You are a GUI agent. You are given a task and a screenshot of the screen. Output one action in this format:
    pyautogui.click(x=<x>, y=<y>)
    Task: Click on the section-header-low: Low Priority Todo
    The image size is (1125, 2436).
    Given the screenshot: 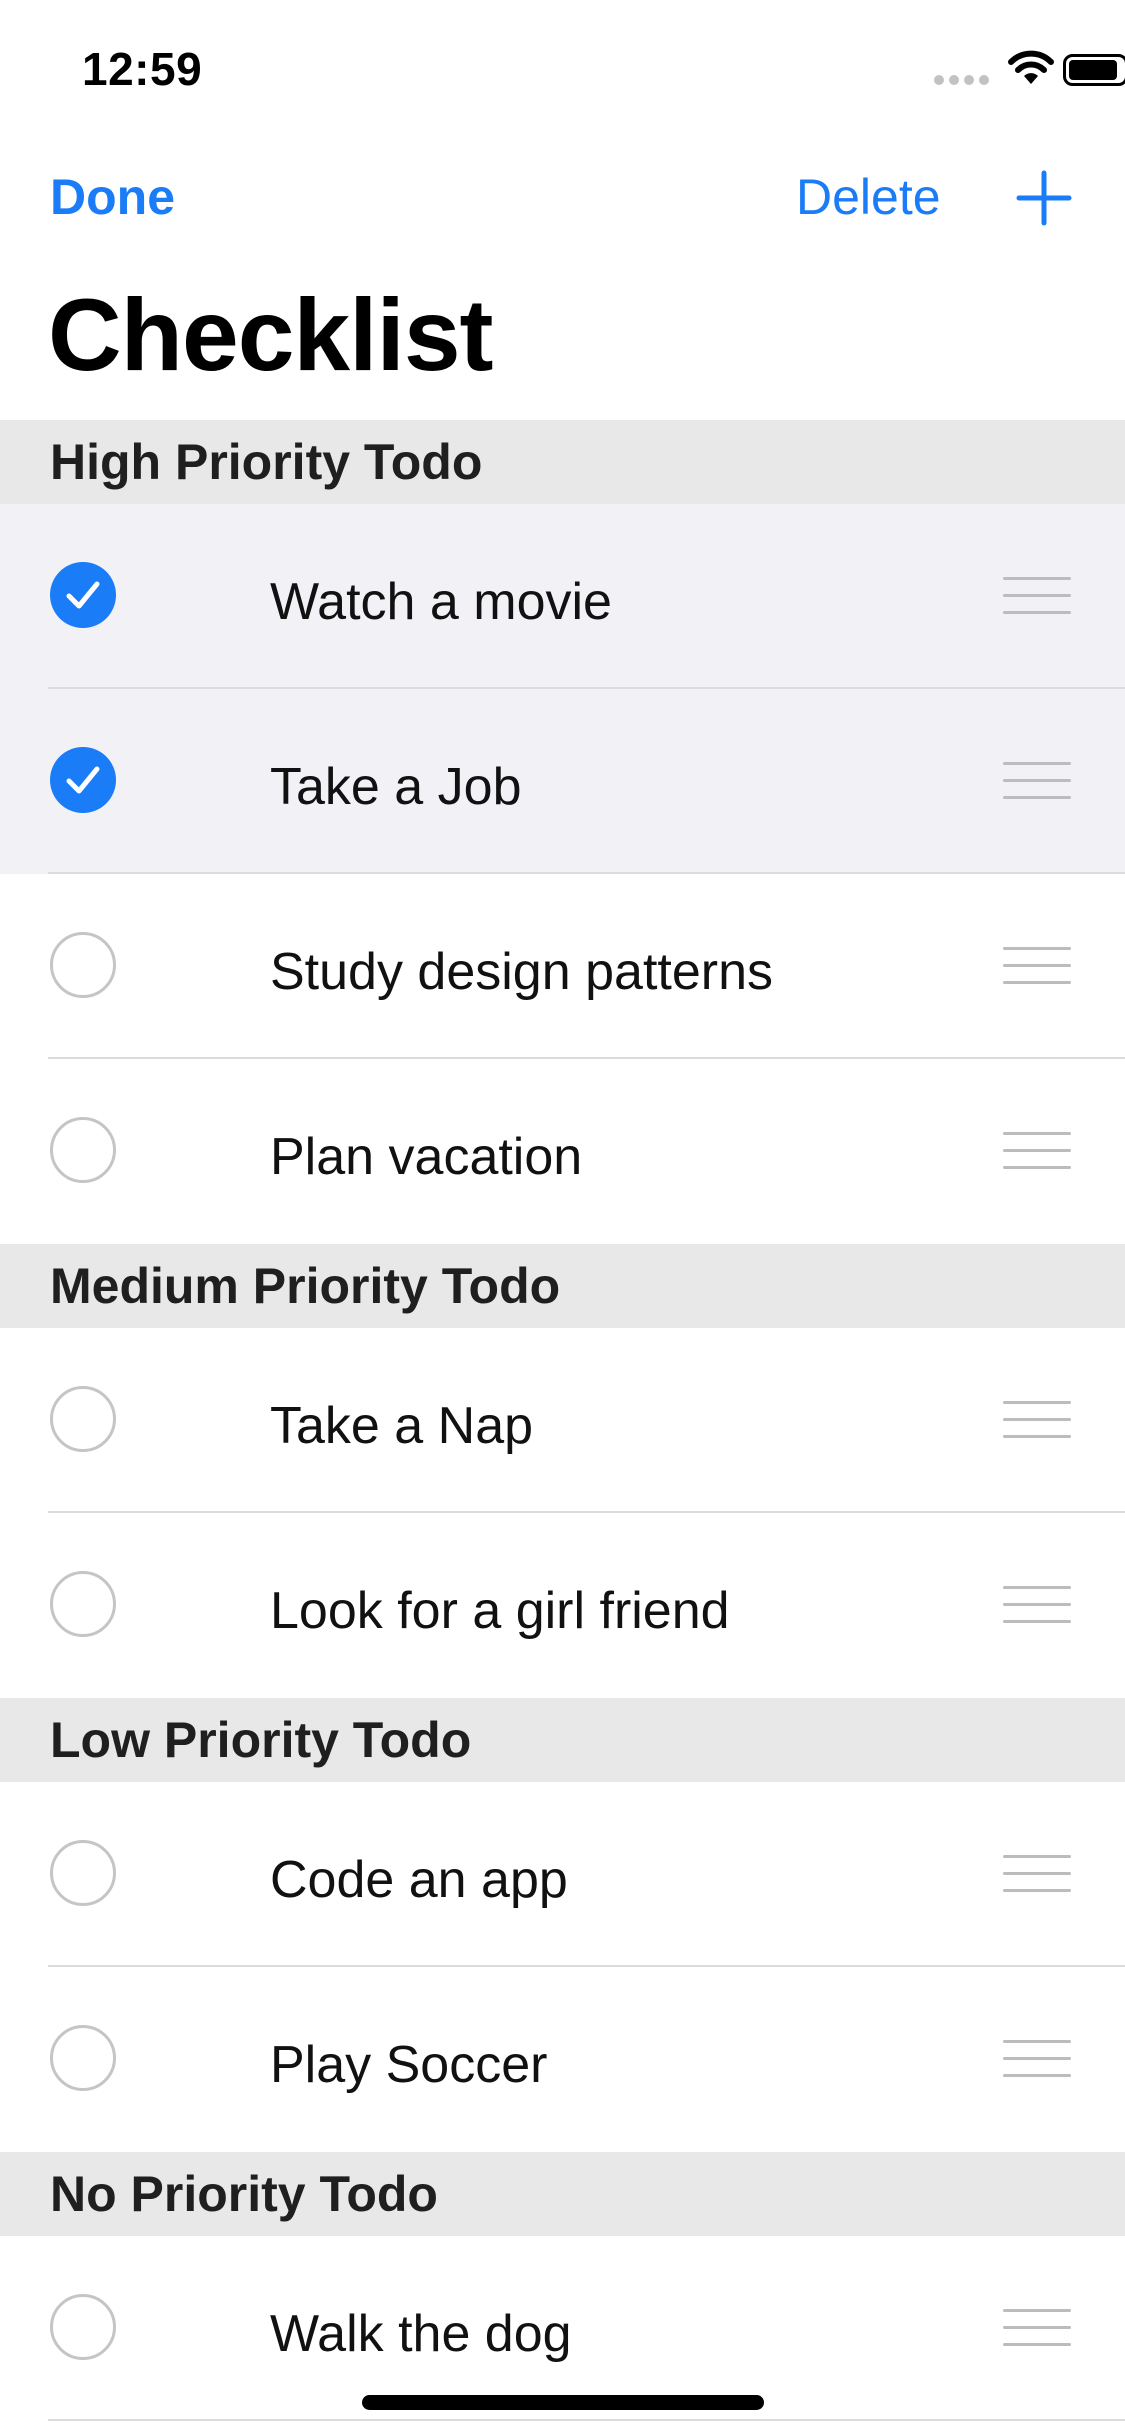 What is the action you would take?
    pyautogui.click(x=562, y=1740)
    